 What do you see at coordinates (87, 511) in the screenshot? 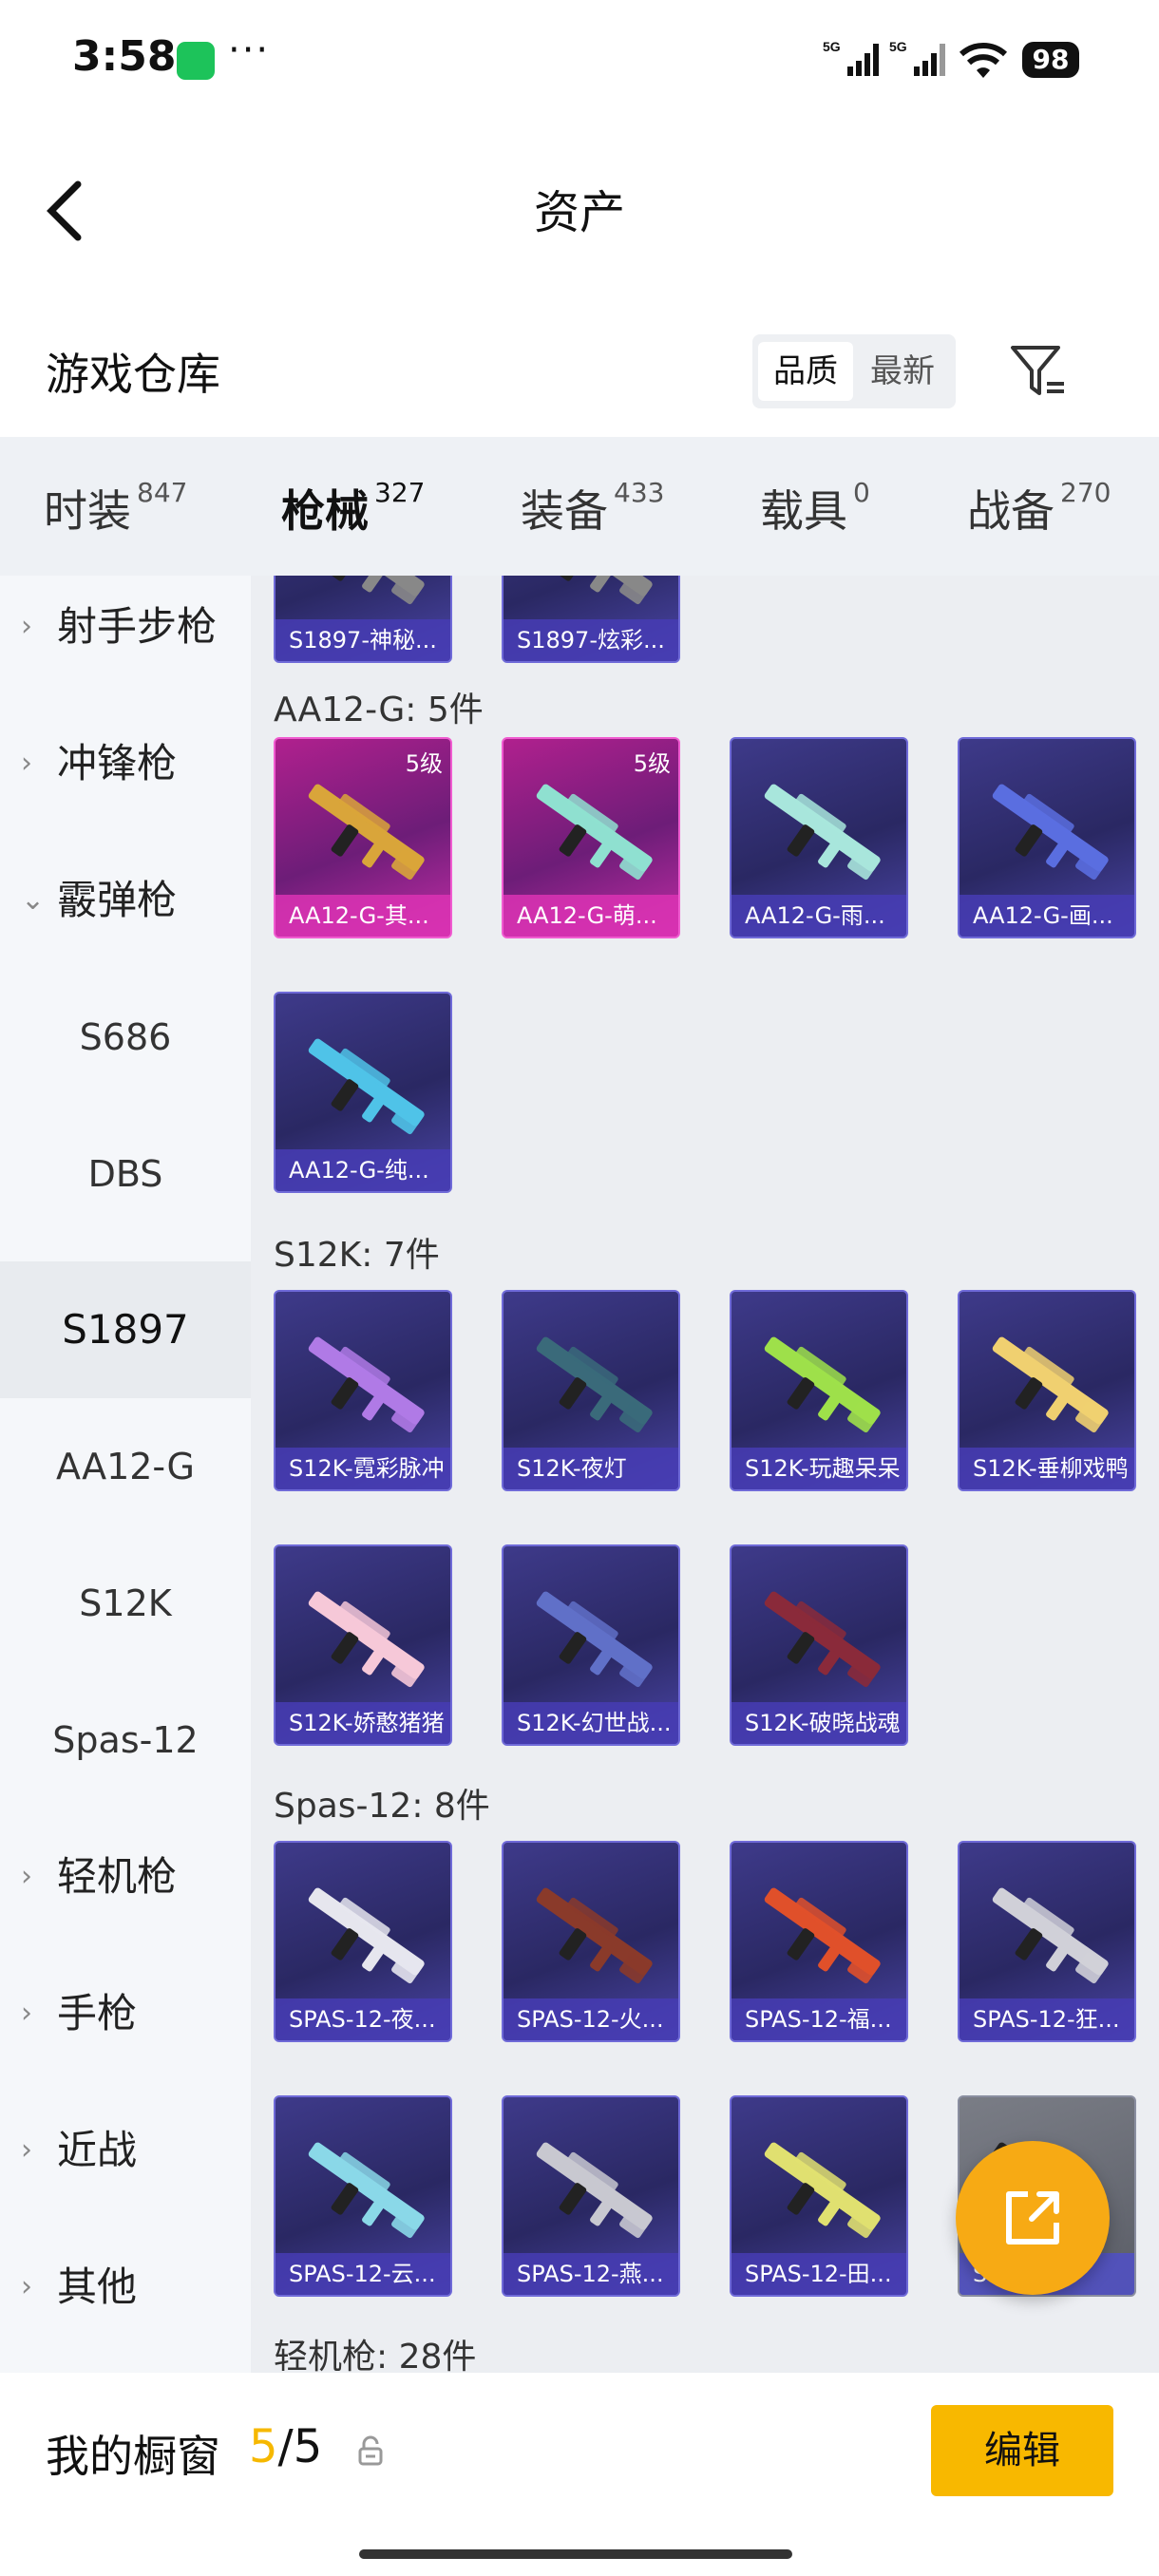
I see `tab-label: 时装` at bounding box center [87, 511].